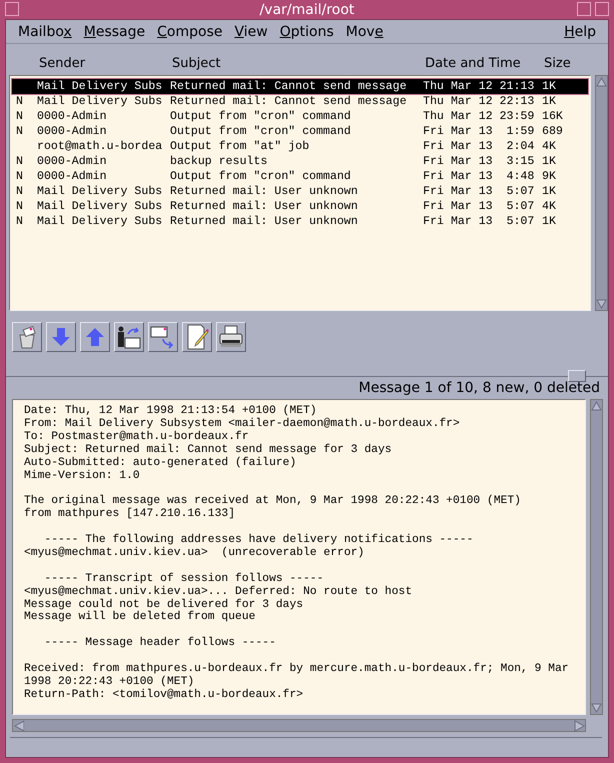 Image resolution: width=614 pixels, height=763 pixels. What do you see at coordinates (479, 116) in the screenshot?
I see `date-cell-text: Thu Mar 12 23:59` at bounding box center [479, 116].